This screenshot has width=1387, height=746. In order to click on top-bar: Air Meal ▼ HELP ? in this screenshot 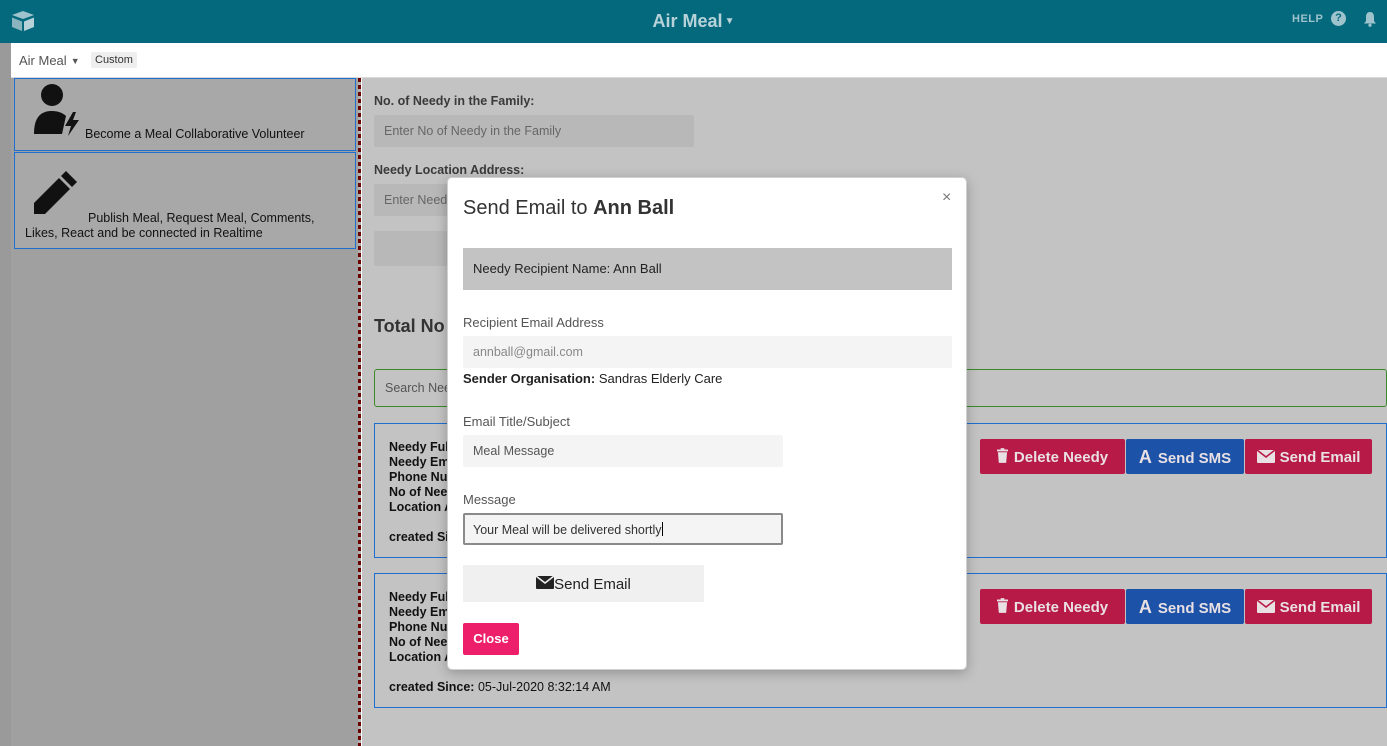, I will do `click(693, 21)`.